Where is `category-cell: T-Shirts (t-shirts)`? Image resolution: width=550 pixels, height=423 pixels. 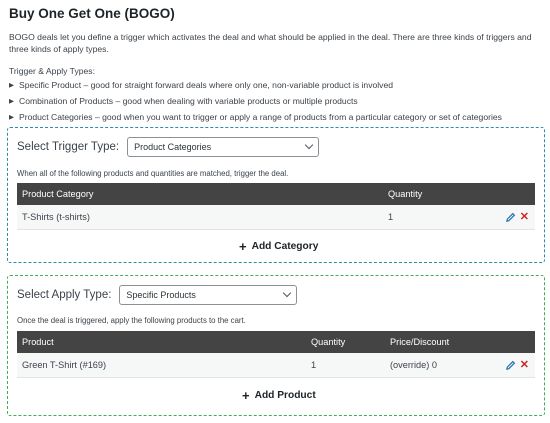 category-cell: T-Shirts (t-shirts) is located at coordinates (56, 217).